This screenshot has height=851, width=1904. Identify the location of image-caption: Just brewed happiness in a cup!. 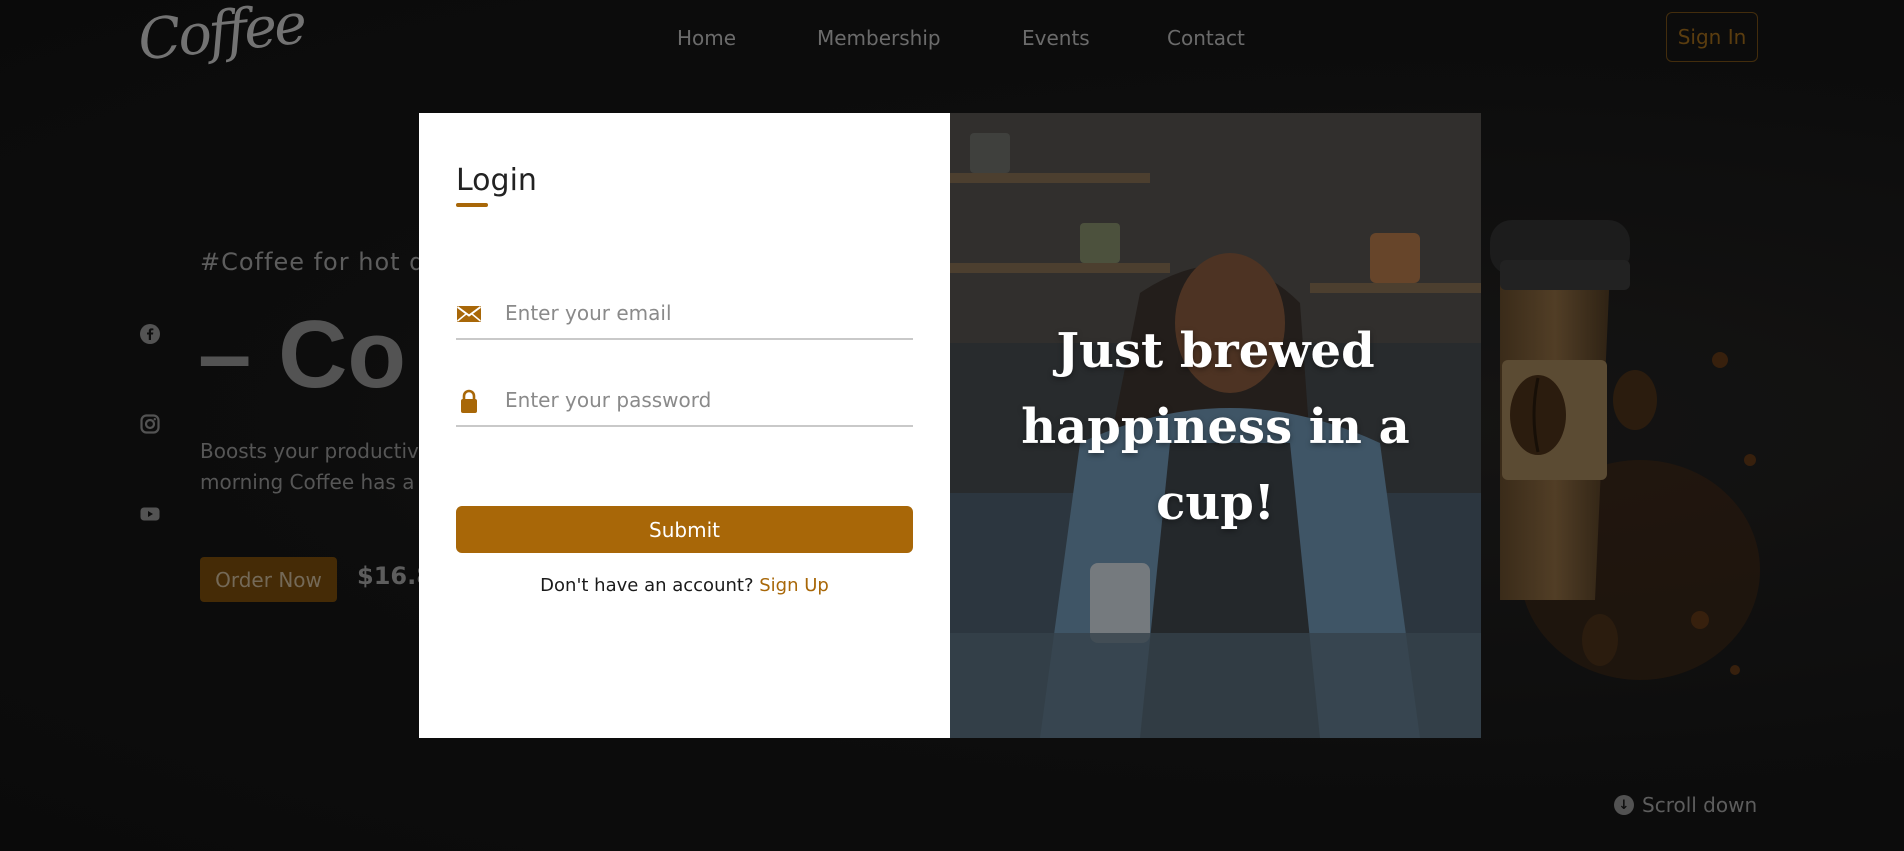
(1215, 427).